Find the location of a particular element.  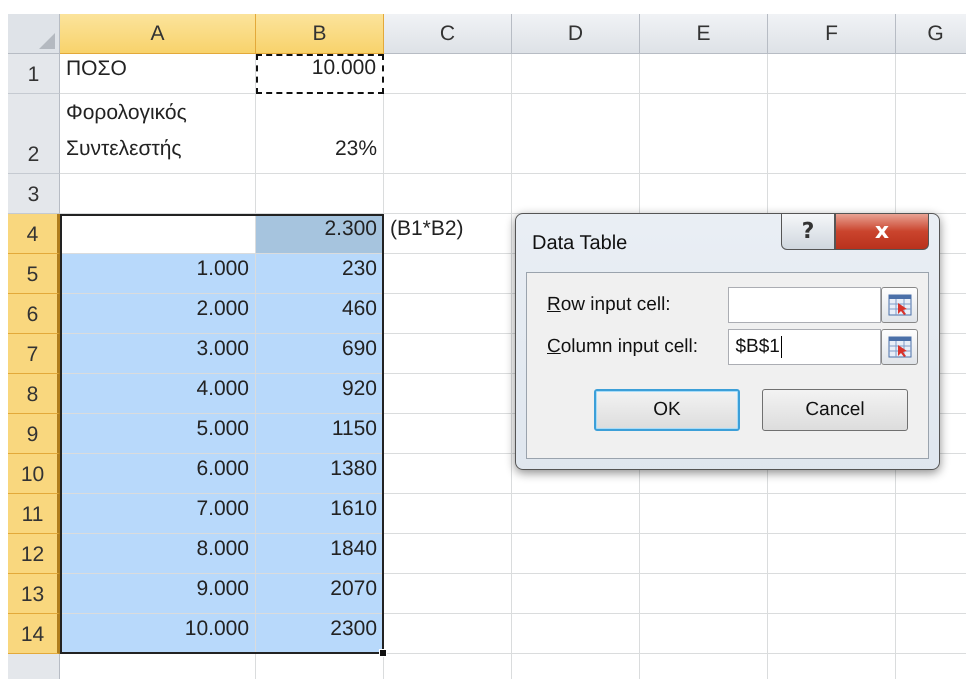

row-header: 14 is located at coordinates (34, 634).